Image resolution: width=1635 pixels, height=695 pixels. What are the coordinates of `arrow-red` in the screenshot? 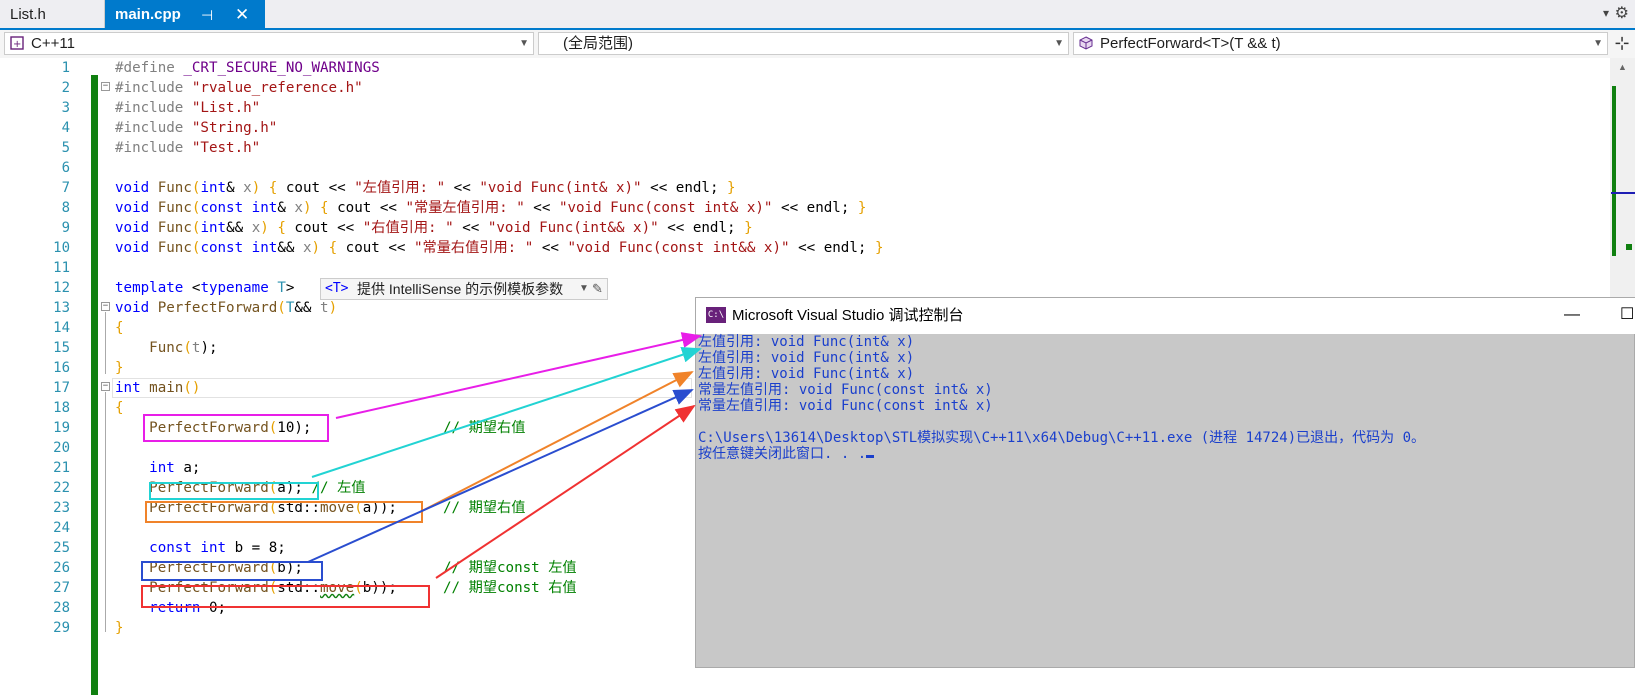 It's located at (565, 491).